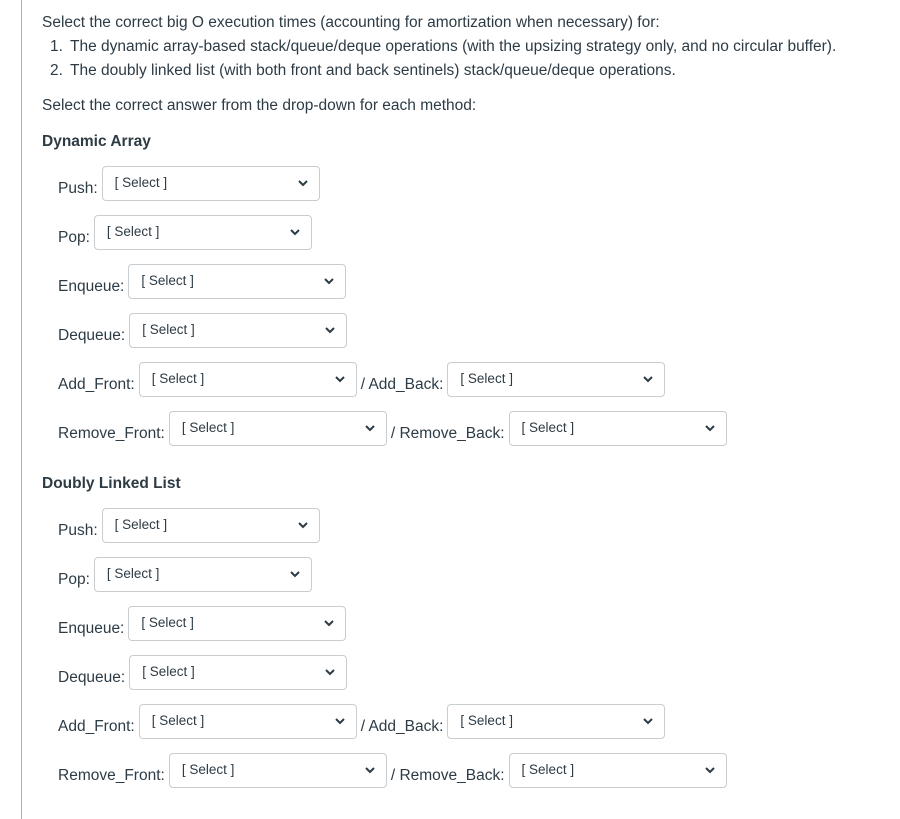 The image size is (900, 819). What do you see at coordinates (202, 574) in the screenshot?
I see `dll-pop-select: [ Select ]` at bounding box center [202, 574].